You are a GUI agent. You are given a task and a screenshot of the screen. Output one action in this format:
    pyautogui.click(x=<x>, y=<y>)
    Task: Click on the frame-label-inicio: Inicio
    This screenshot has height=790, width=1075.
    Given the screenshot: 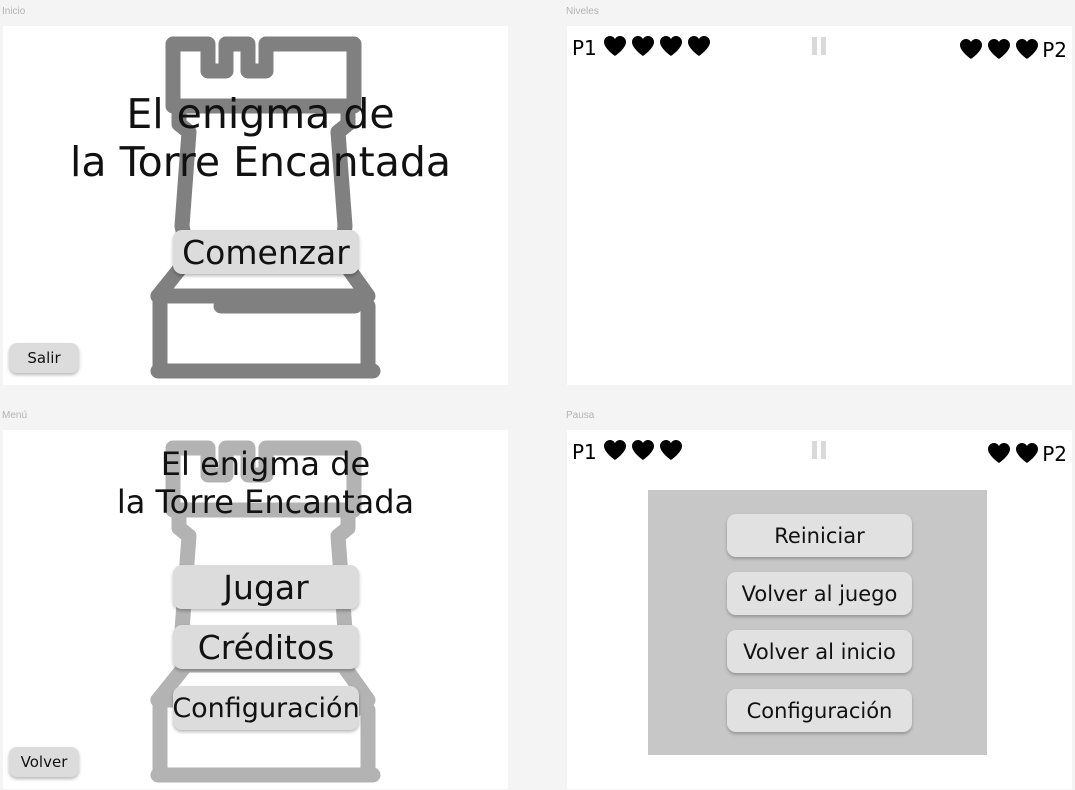 What is the action you would take?
    pyautogui.click(x=14, y=11)
    